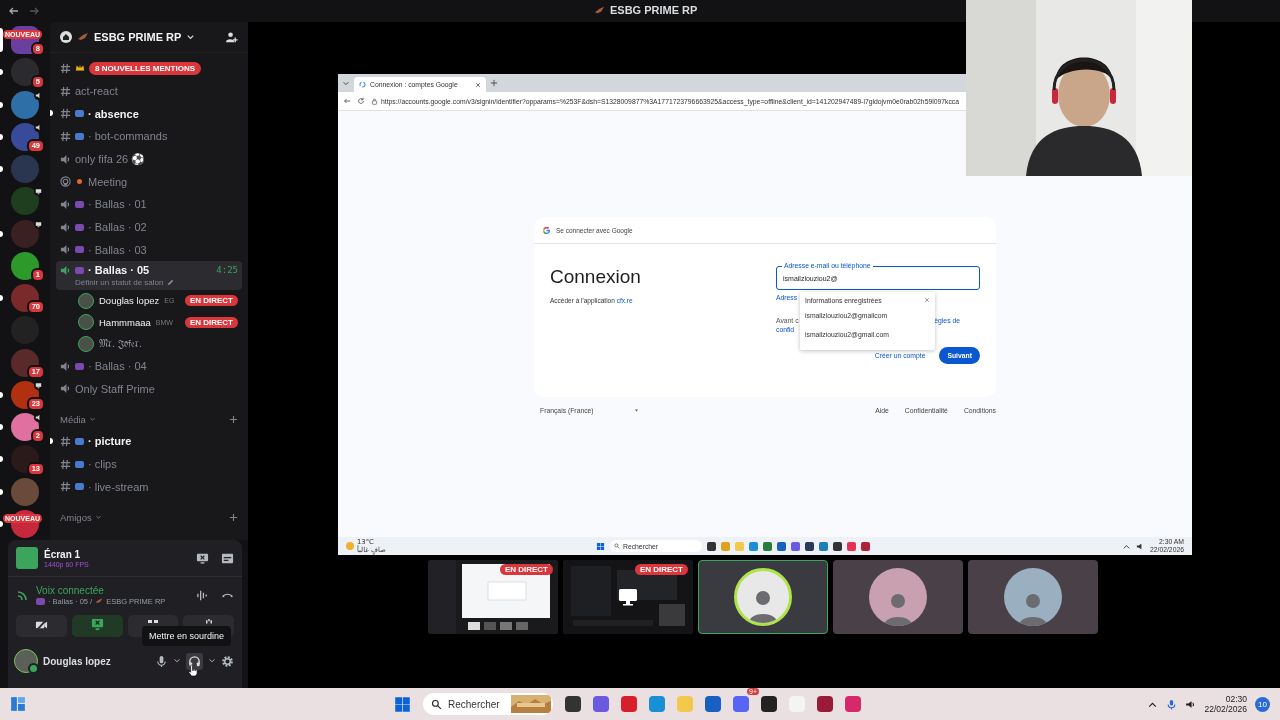  I want to click on page-title: Connexion, so click(596, 277).